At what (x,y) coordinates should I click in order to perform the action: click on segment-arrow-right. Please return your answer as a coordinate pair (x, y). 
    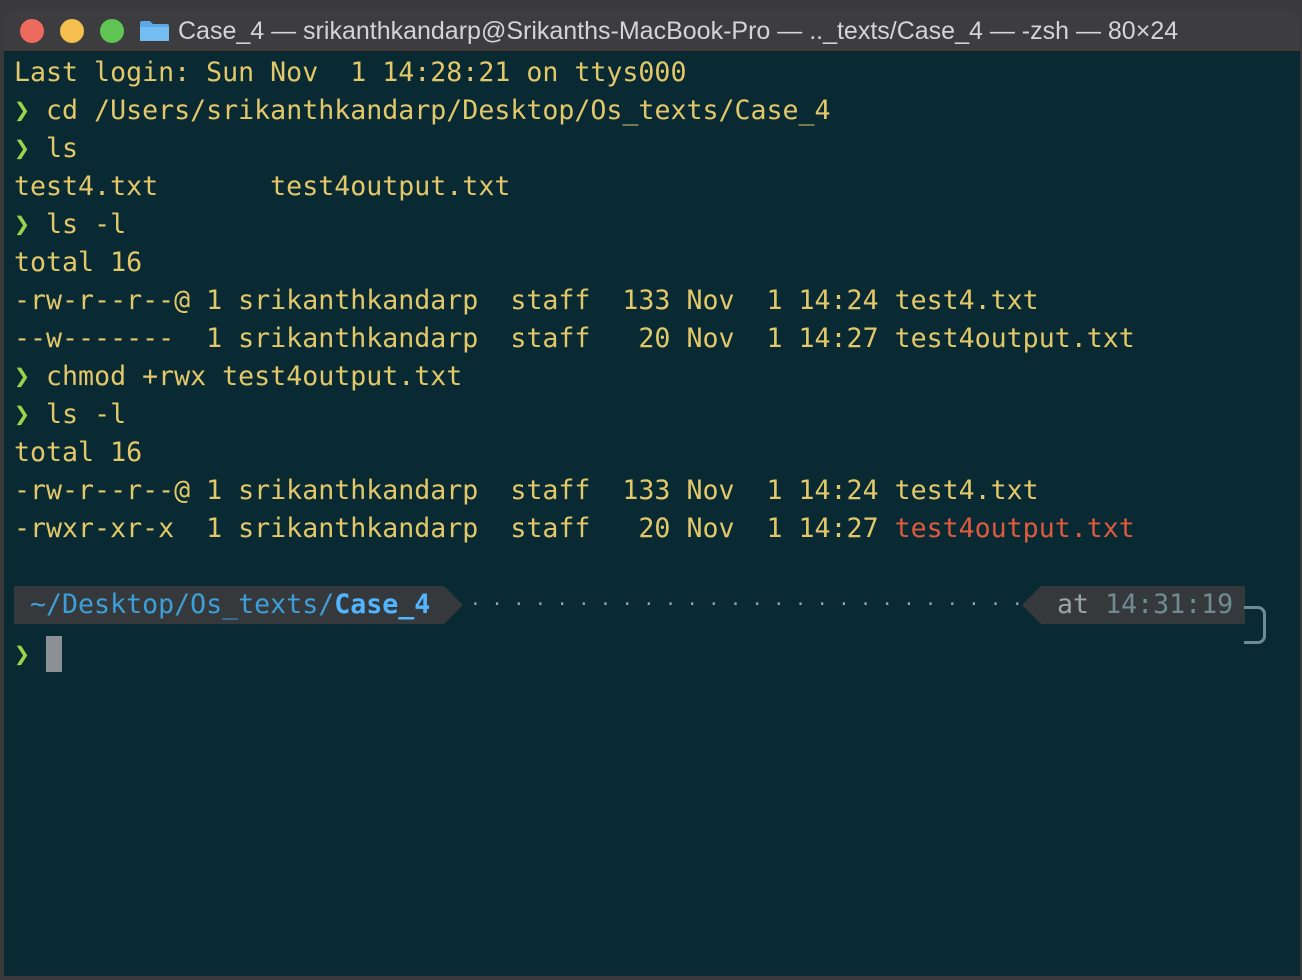
    Looking at the image, I should click on (453, 605).